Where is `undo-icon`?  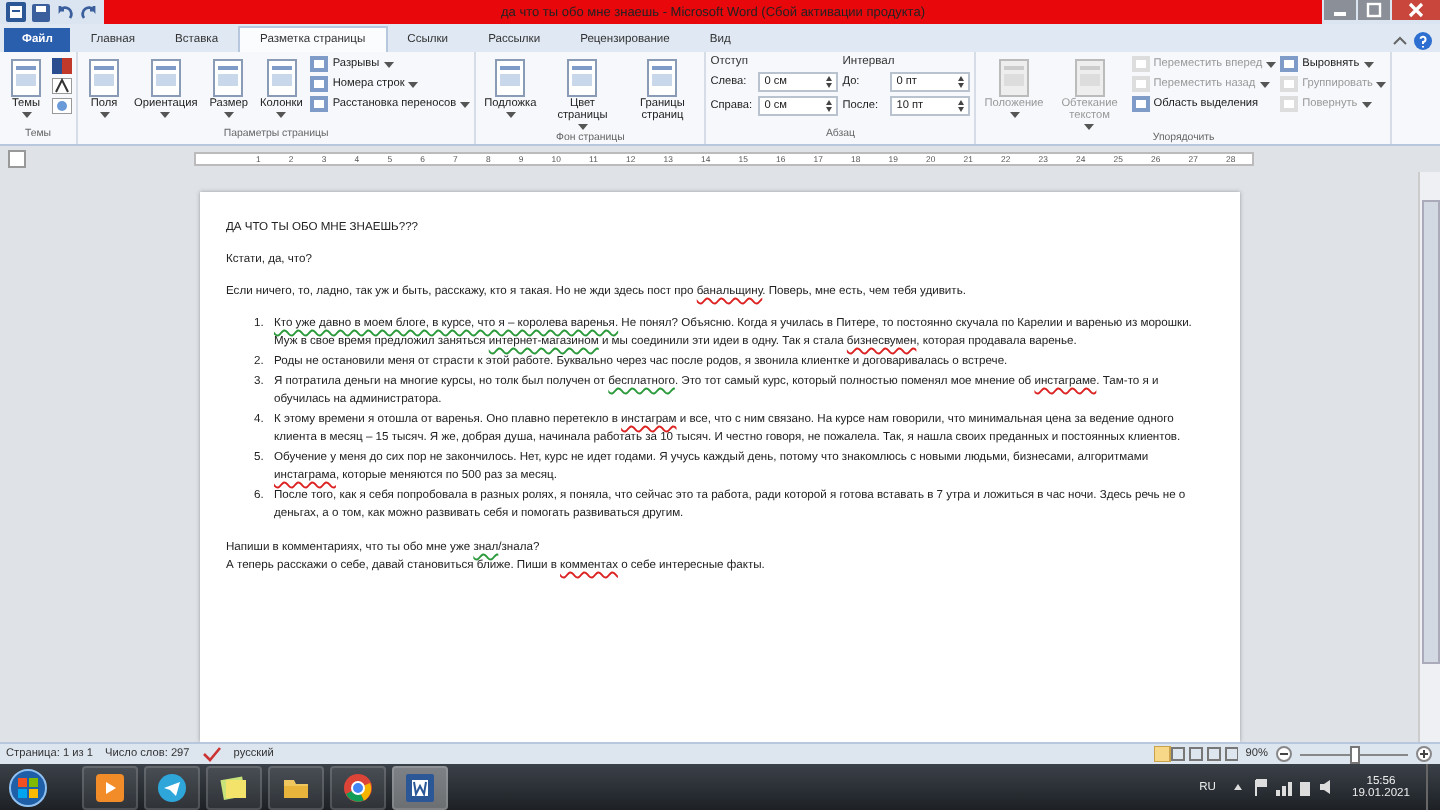
undo-icon is located at coordinates (65, 12).